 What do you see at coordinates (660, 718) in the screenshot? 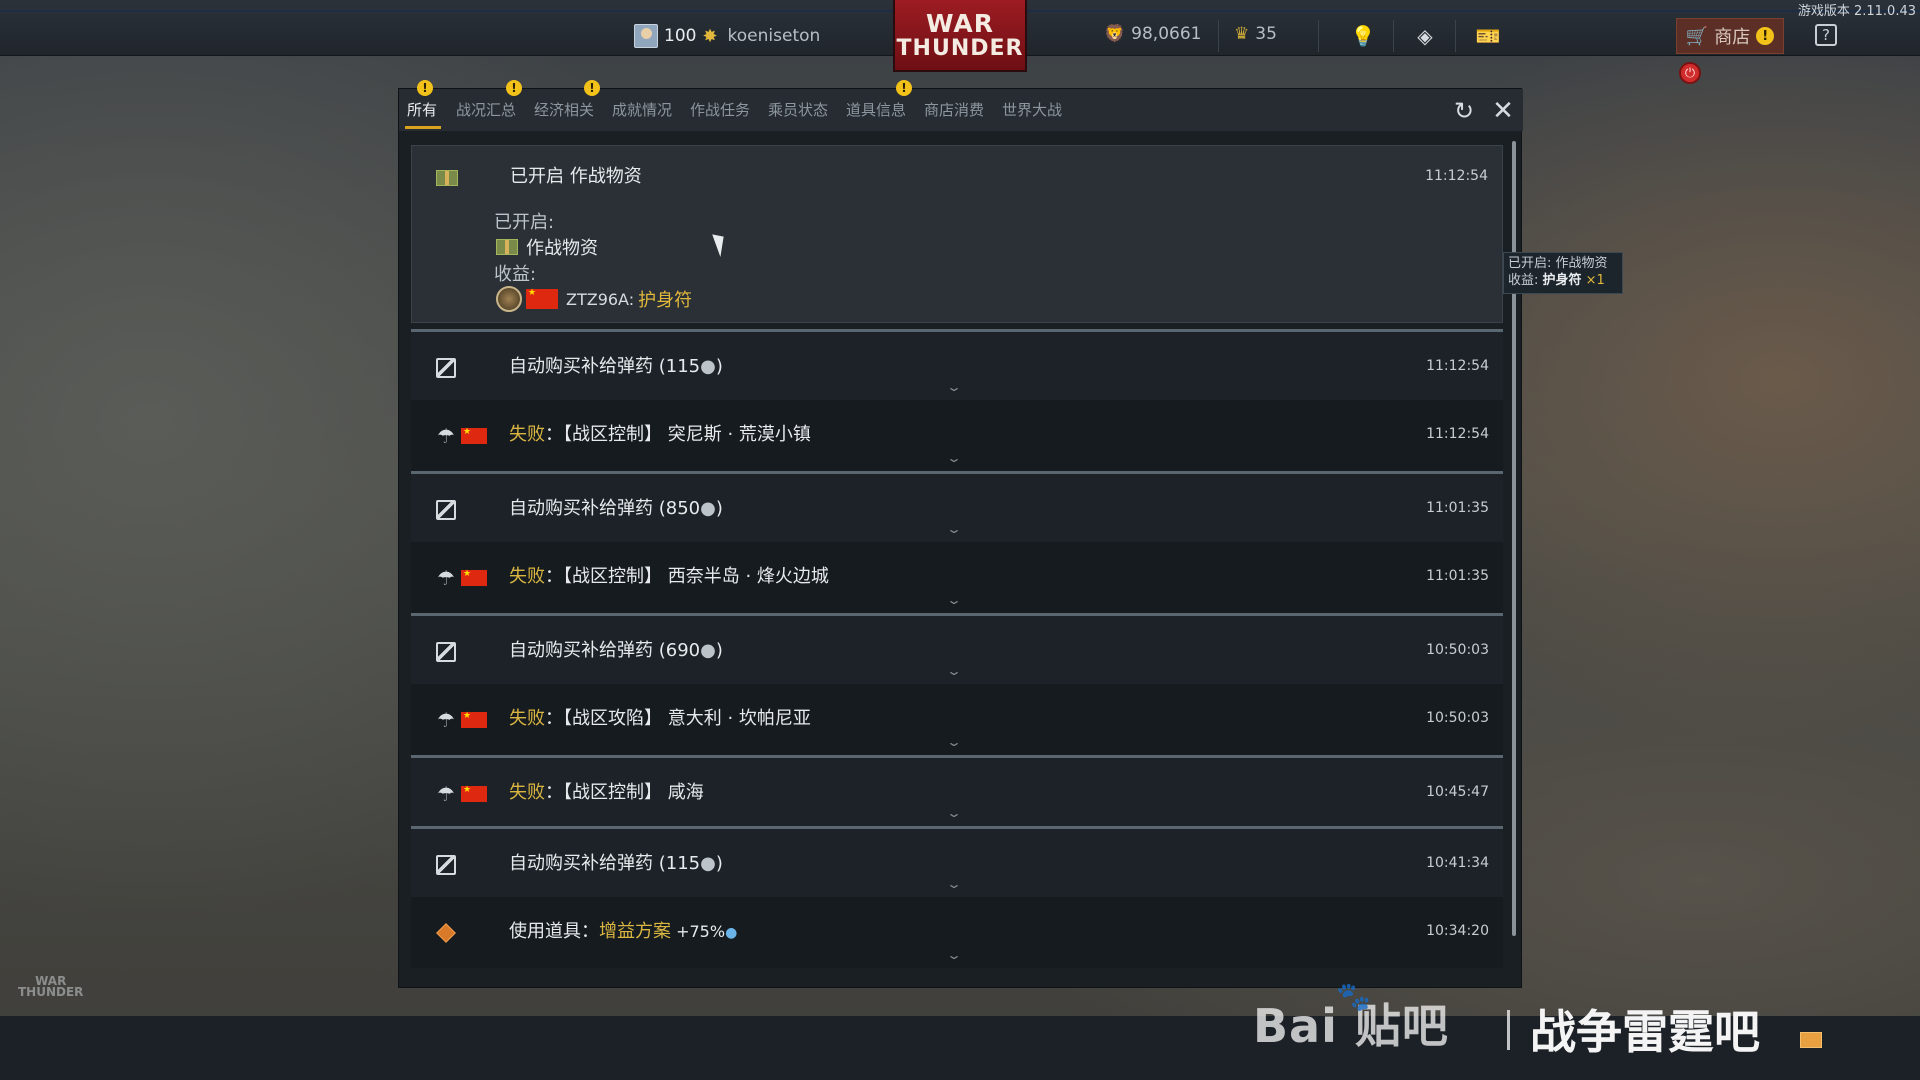
I see `entry-text: 失败：【战区攻陷】 意大利 · 坎帕尼亚` at bounding box center [660, 718].